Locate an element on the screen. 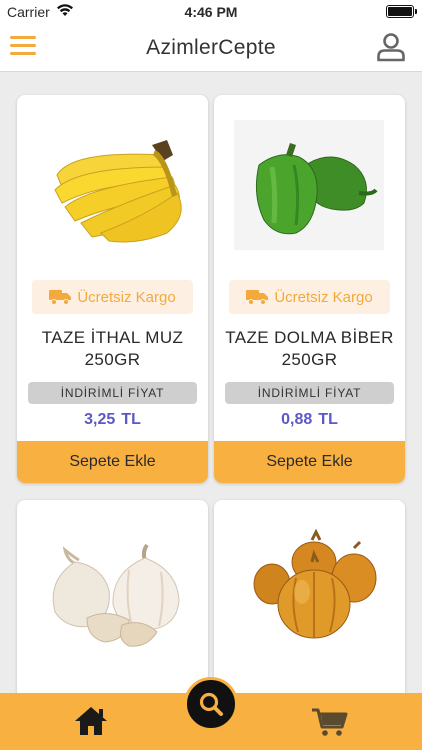  product-name: TAZE DOLMA BİBER 250GR is located at coordinates (309, 348).